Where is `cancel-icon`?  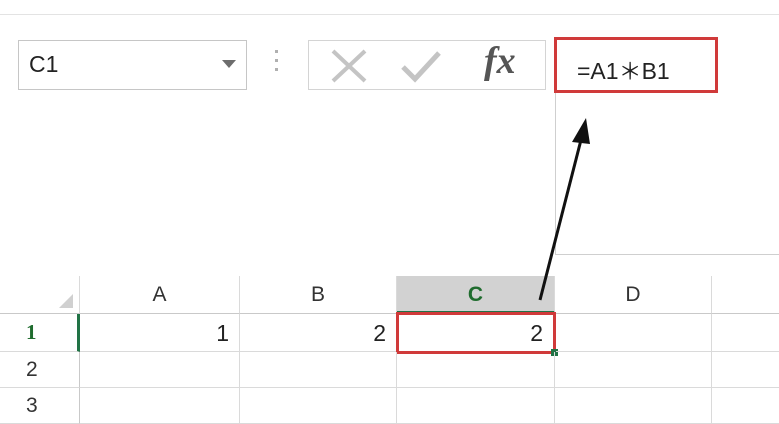 cancel-icon is located at coordinates (349, 66).